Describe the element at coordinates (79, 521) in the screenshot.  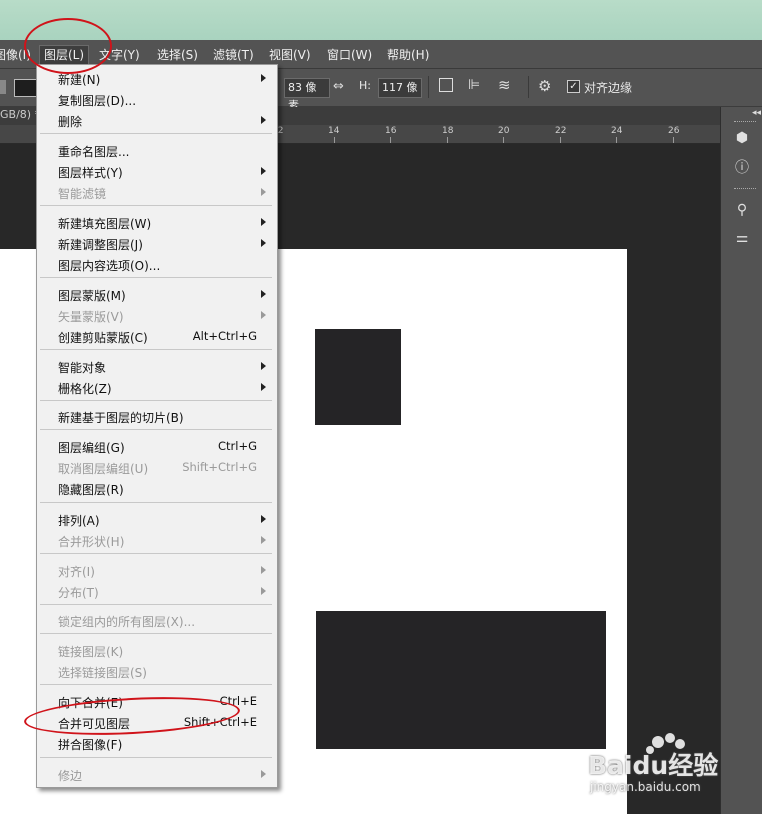
I see `menu-item-label: 排列(A)` at that location.